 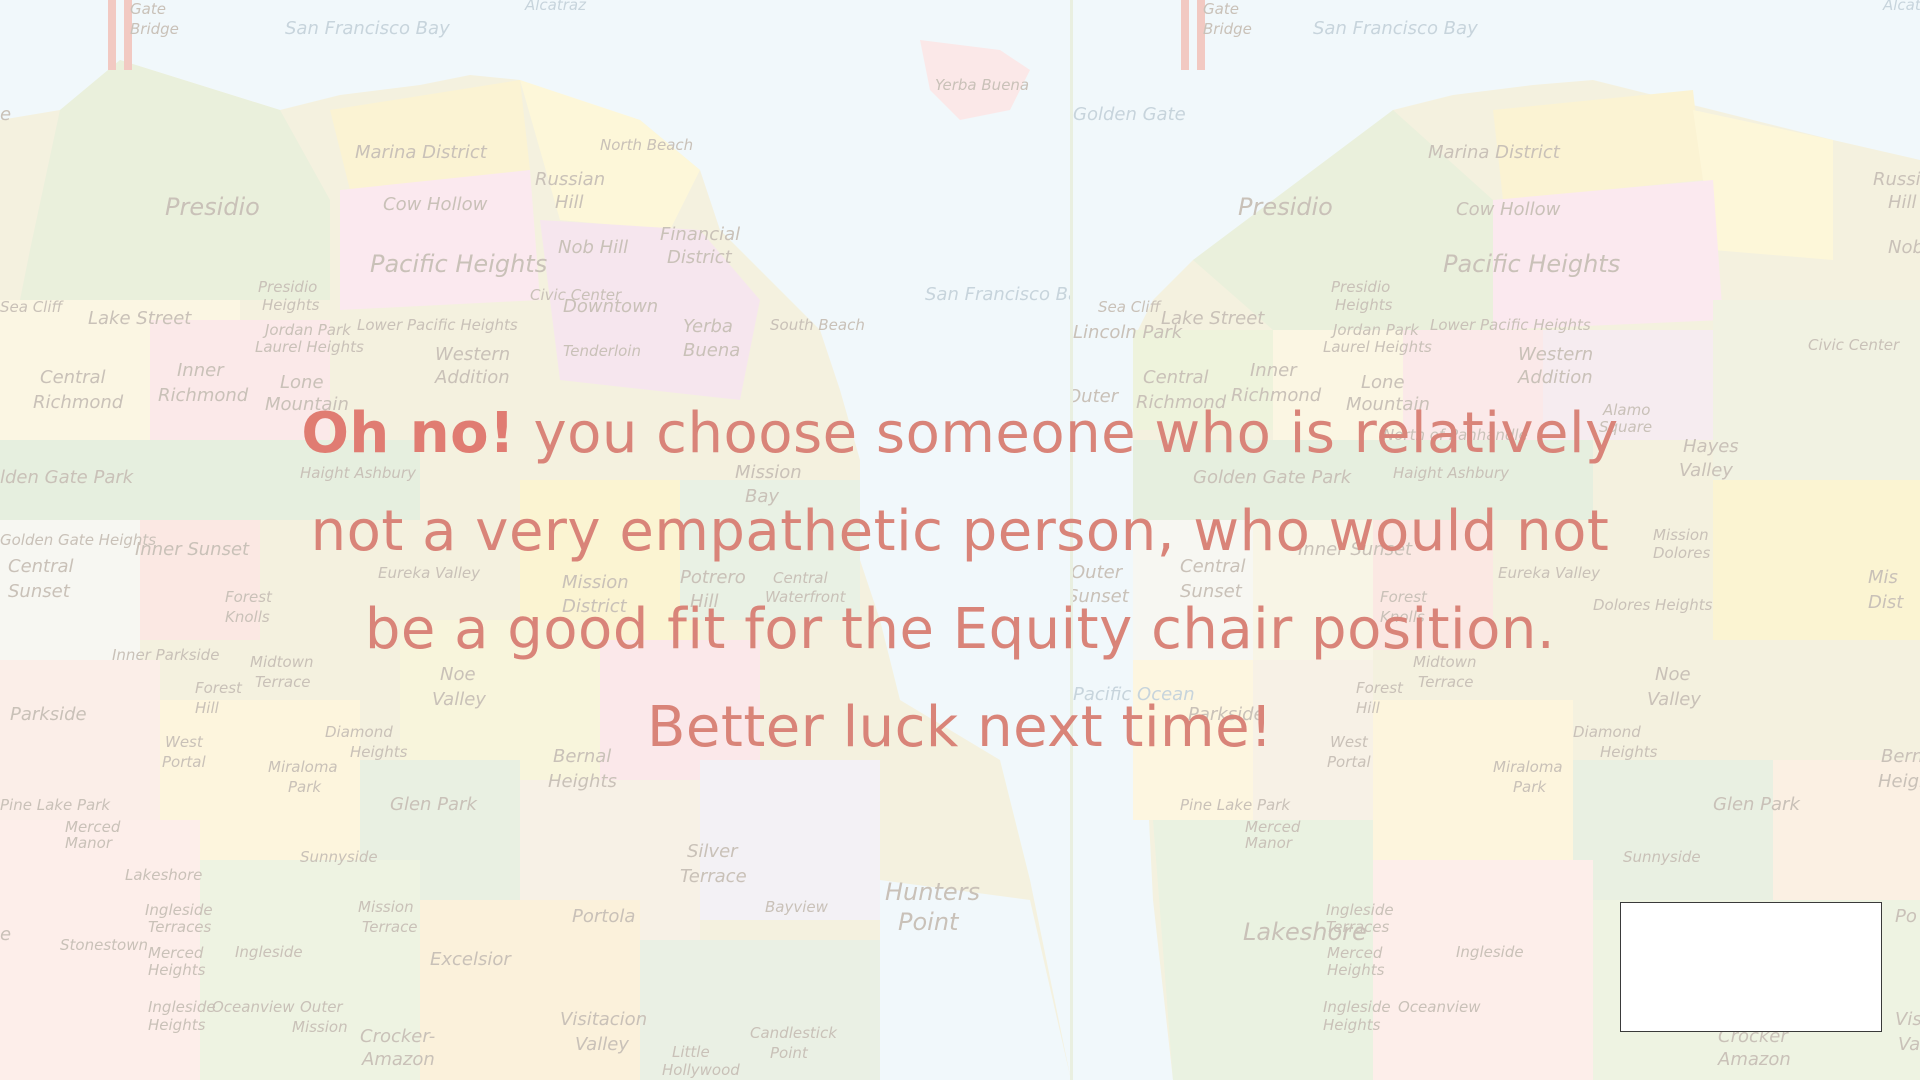 What do you see at coordinates (48, 714) in the screenshot?
I see `svg-text: Parkside` at bounding box center [48, 714].